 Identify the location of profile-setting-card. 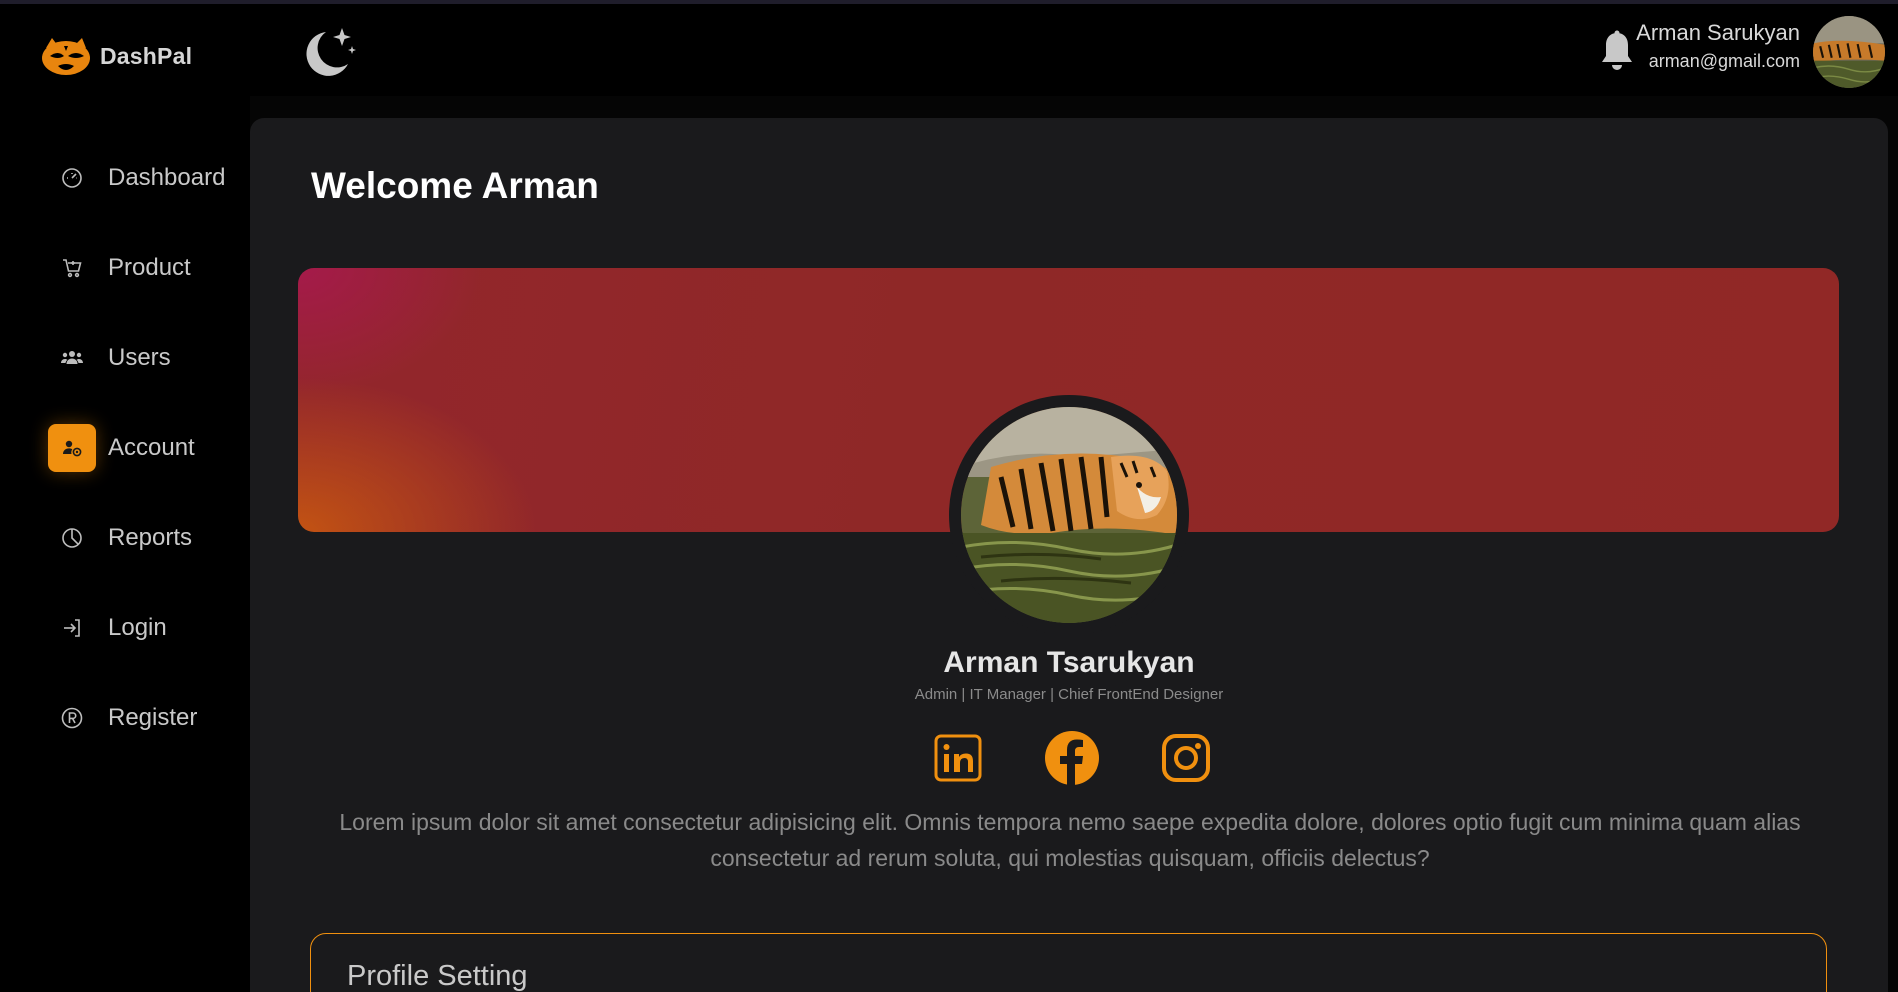
(1068, 962).